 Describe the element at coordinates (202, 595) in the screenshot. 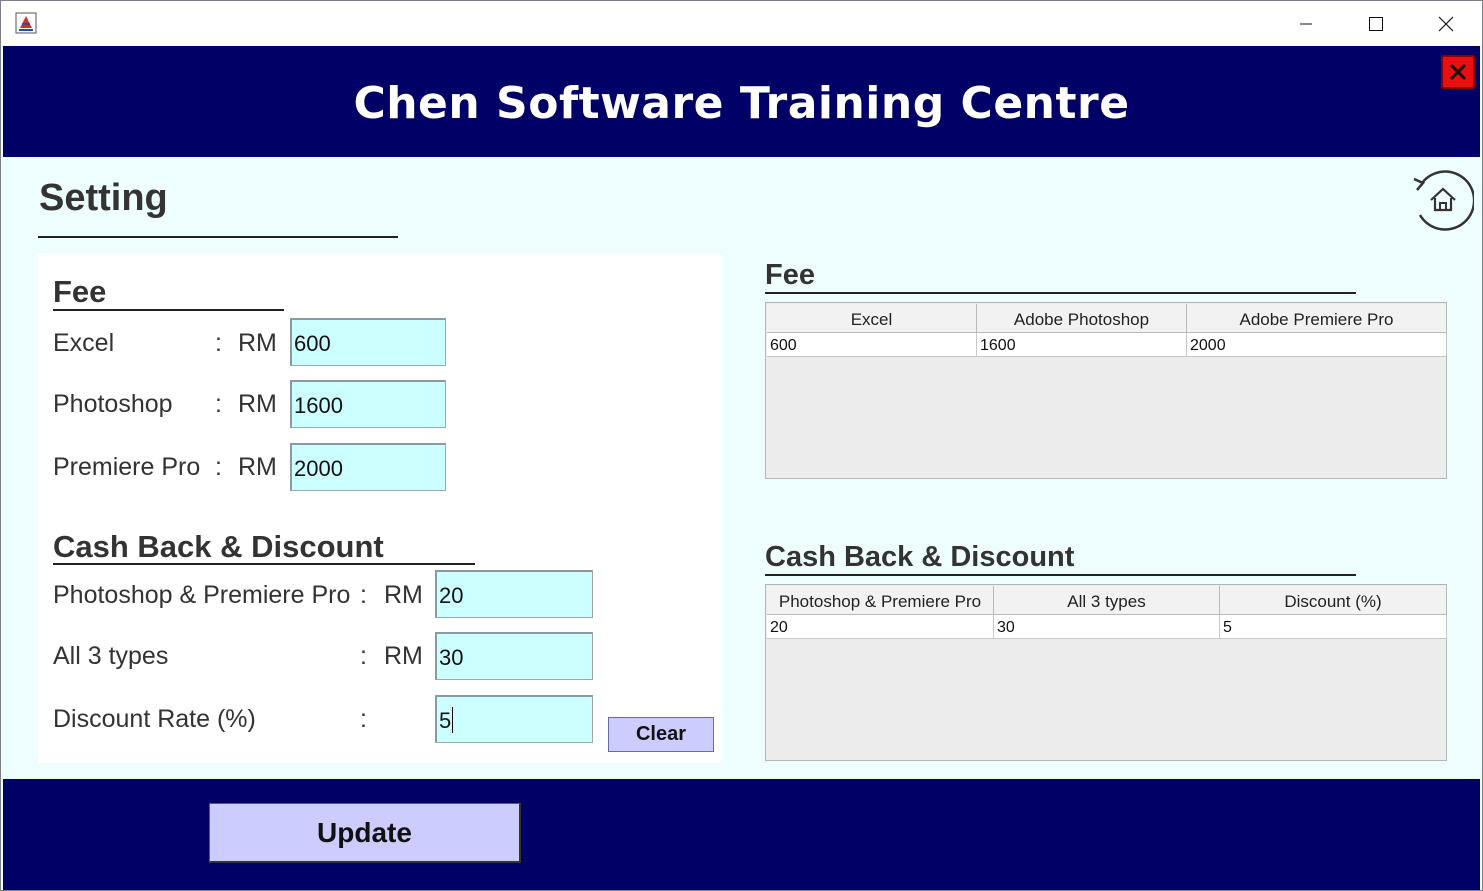

I see `ps-pr-cashback-label: Photoshop & Premiere Pro` at that location.